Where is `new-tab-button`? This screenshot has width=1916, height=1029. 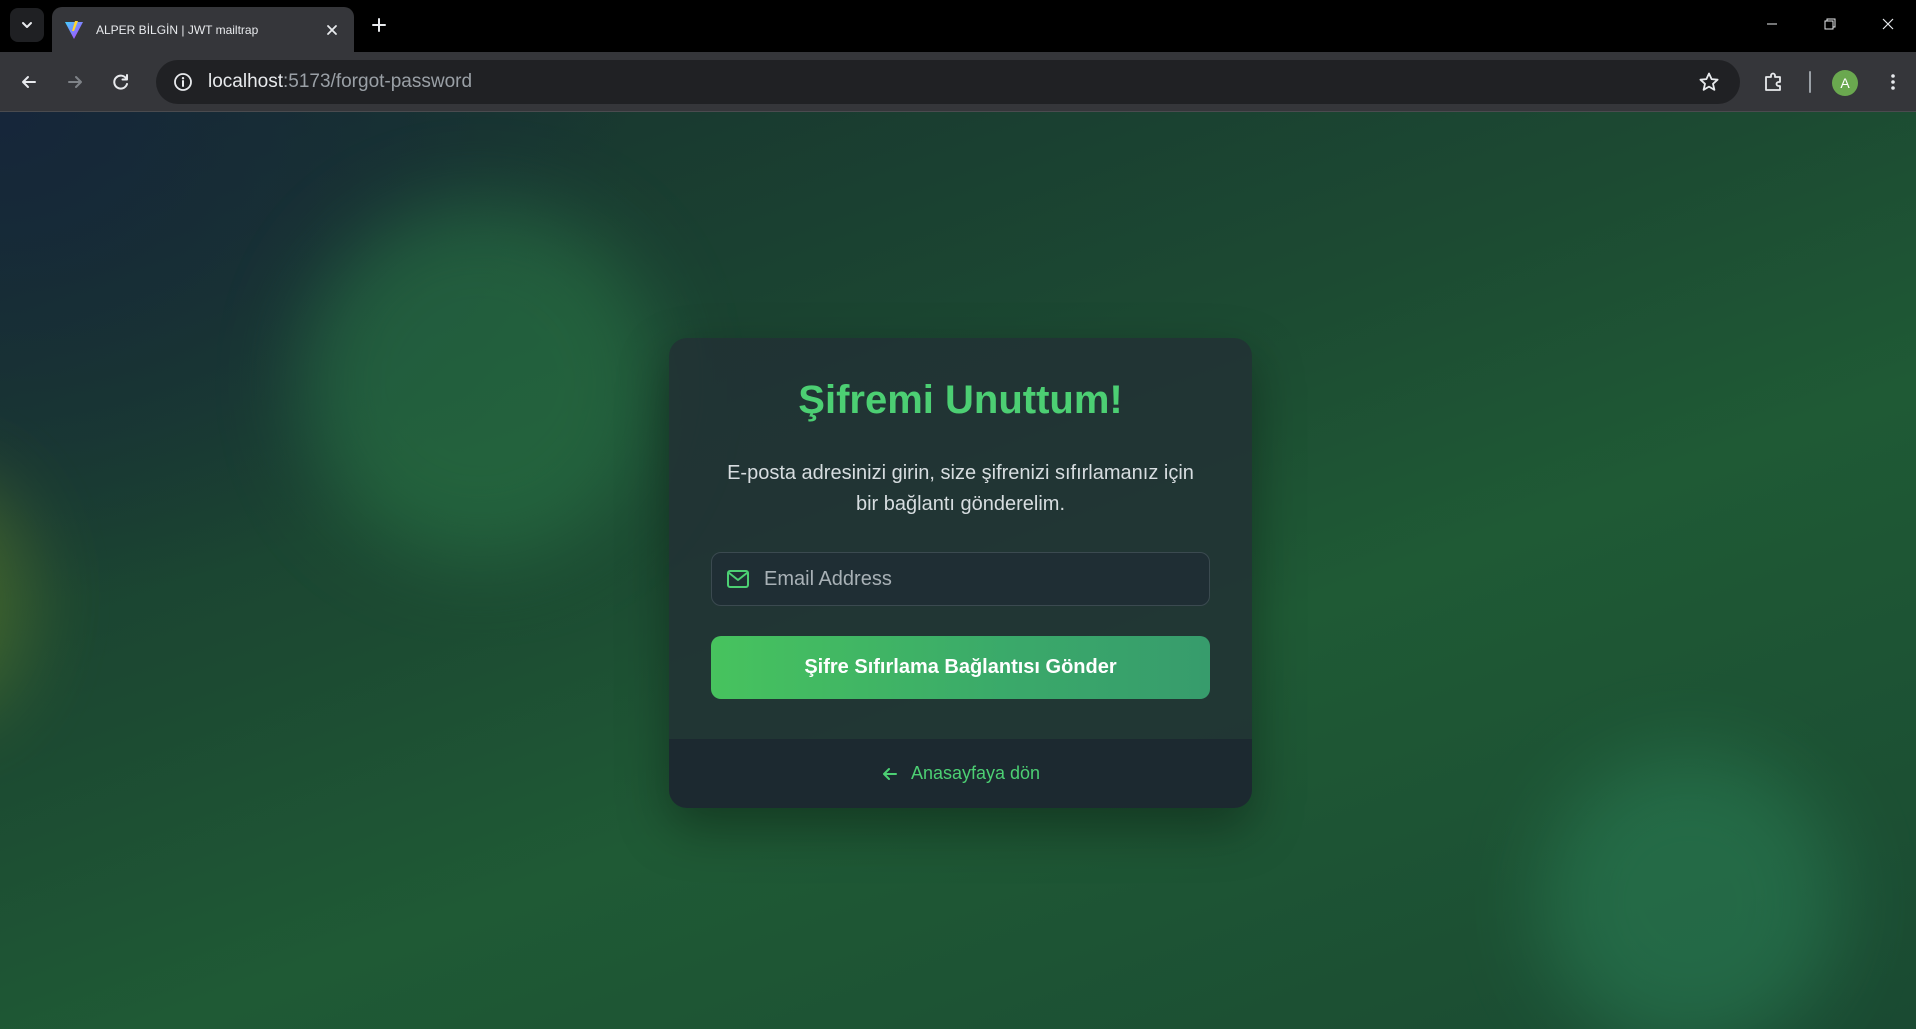
new-tab-button is located at coordinates (379, 25).